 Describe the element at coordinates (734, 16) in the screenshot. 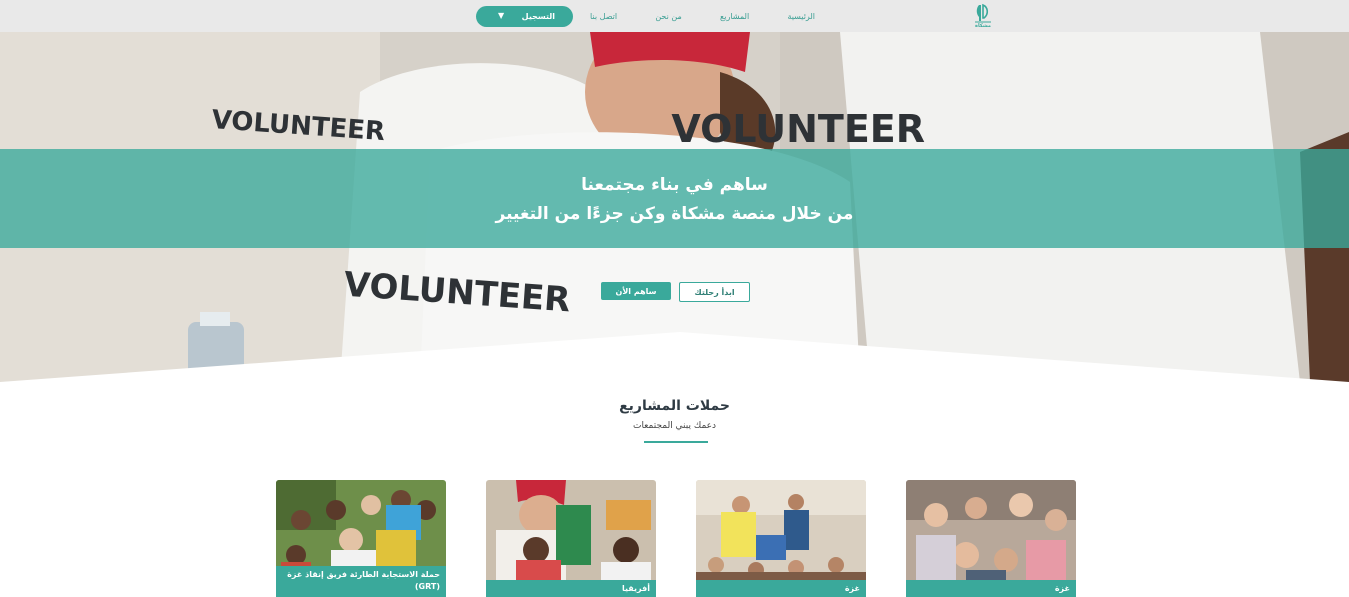

I see `nav-link-projects: المشاريع` at that location.